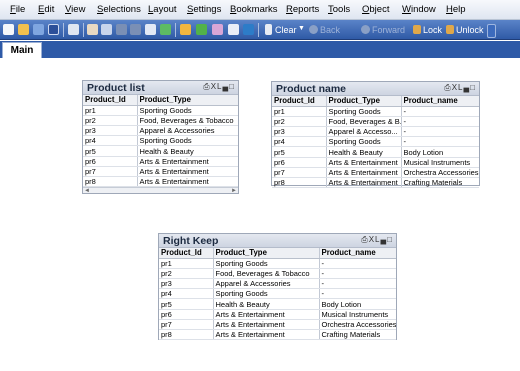  Describe the element at coordinates (375, 132) in the screenshot. I see `table-row: pr3 Apparel & Accesso... -` at that location.